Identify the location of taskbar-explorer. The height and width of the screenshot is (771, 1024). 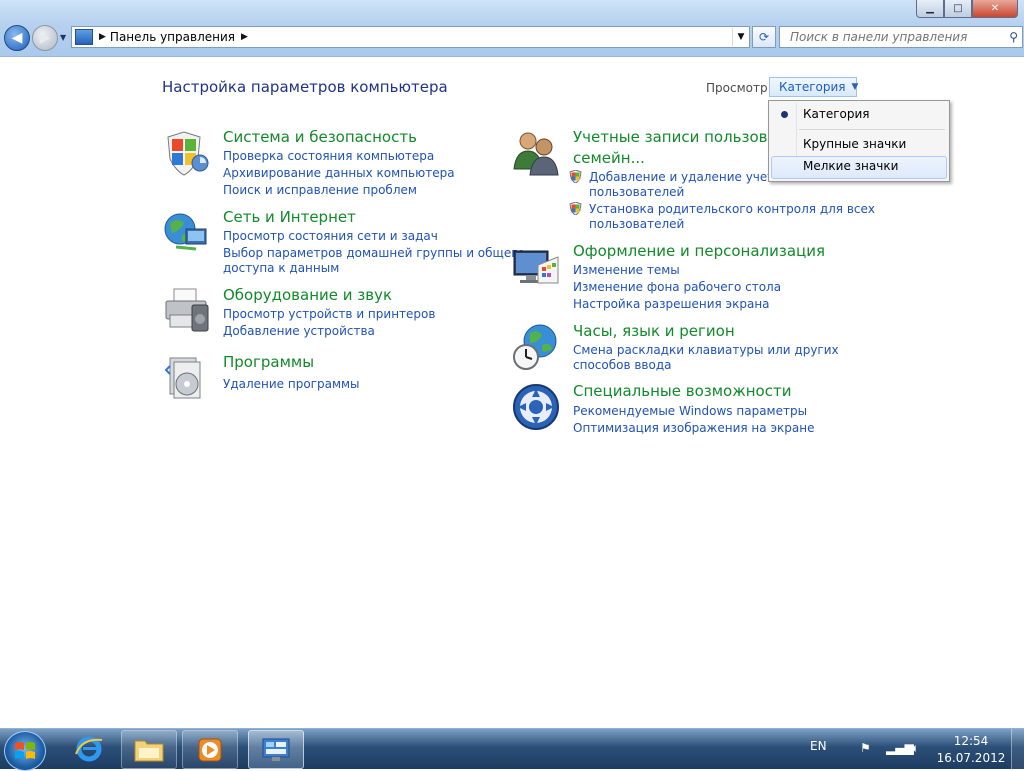
(149, 749).